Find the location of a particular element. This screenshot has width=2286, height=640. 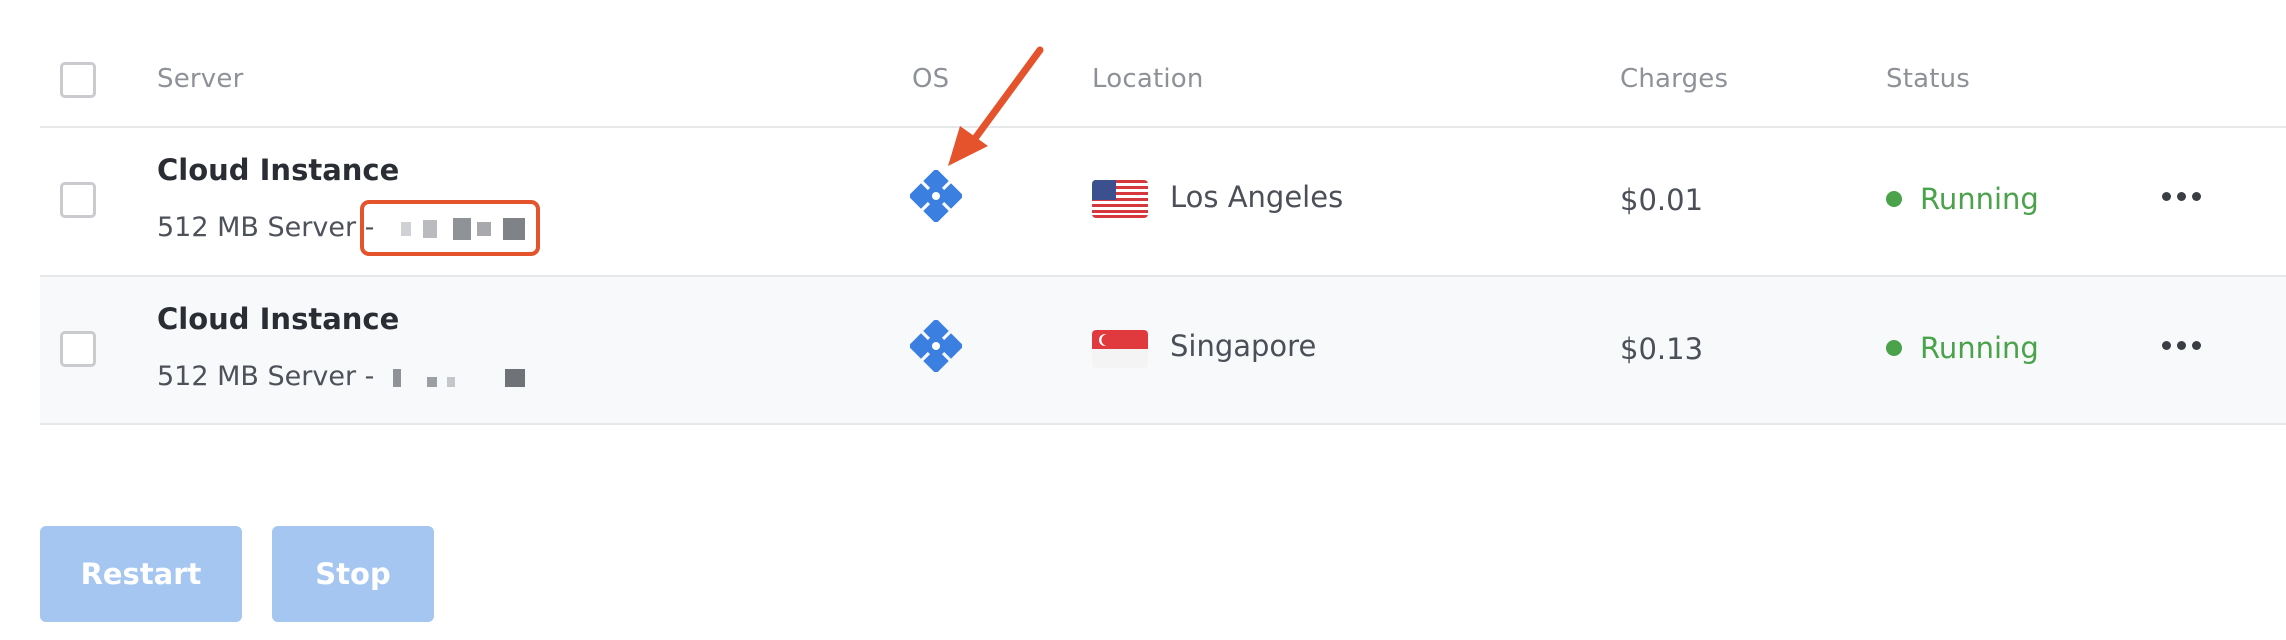

header-divider is located at coordinates (1163, 127).